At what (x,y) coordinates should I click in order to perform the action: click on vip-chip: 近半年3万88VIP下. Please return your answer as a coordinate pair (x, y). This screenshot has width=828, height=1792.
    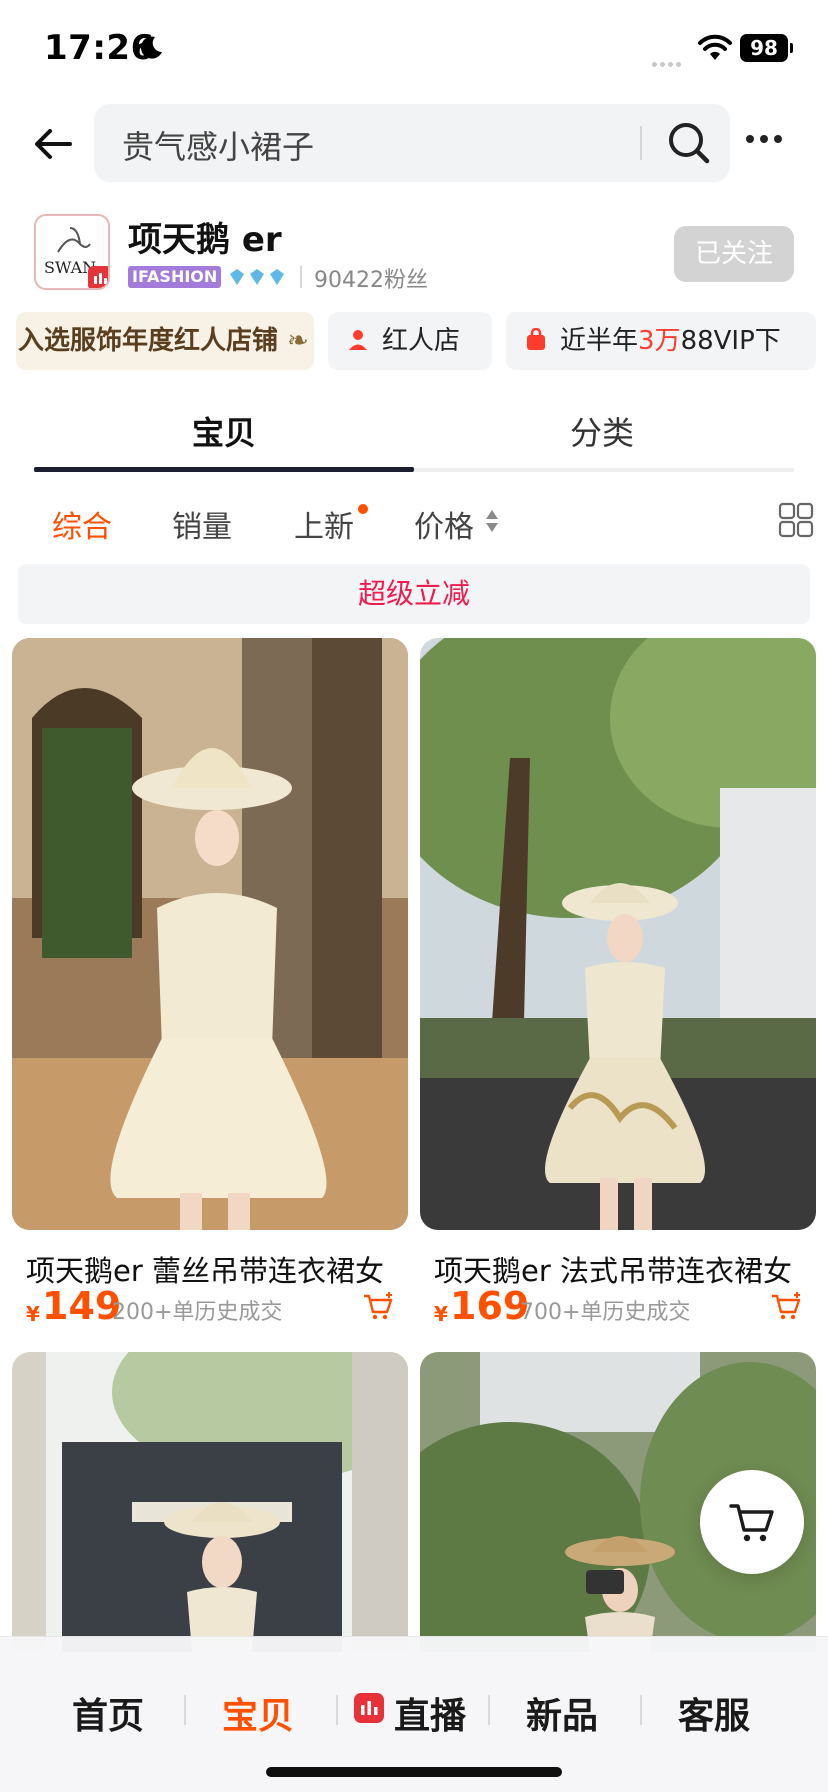
    Looking at the image, I should click on (661, 341).